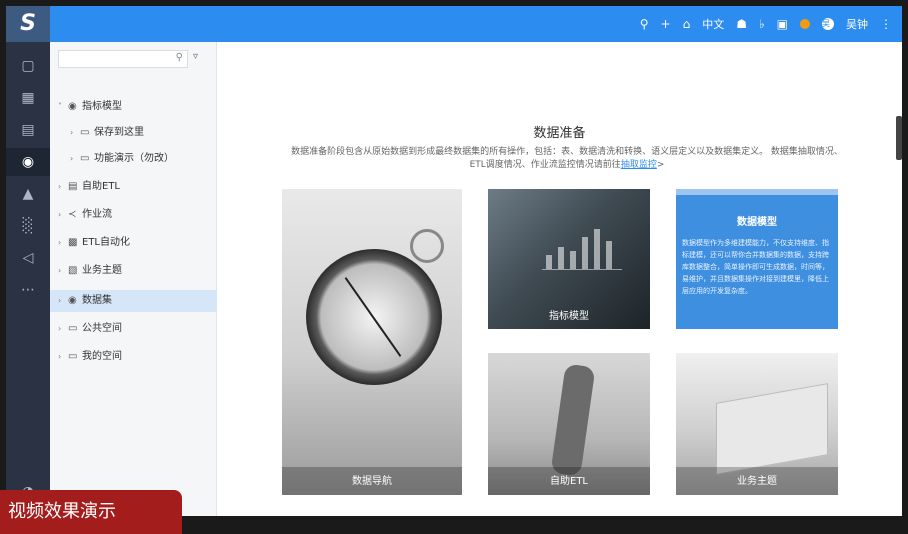 This screenshot has height=534, width=908. I want to click on filter-icon: ▿, so click(195, 56).